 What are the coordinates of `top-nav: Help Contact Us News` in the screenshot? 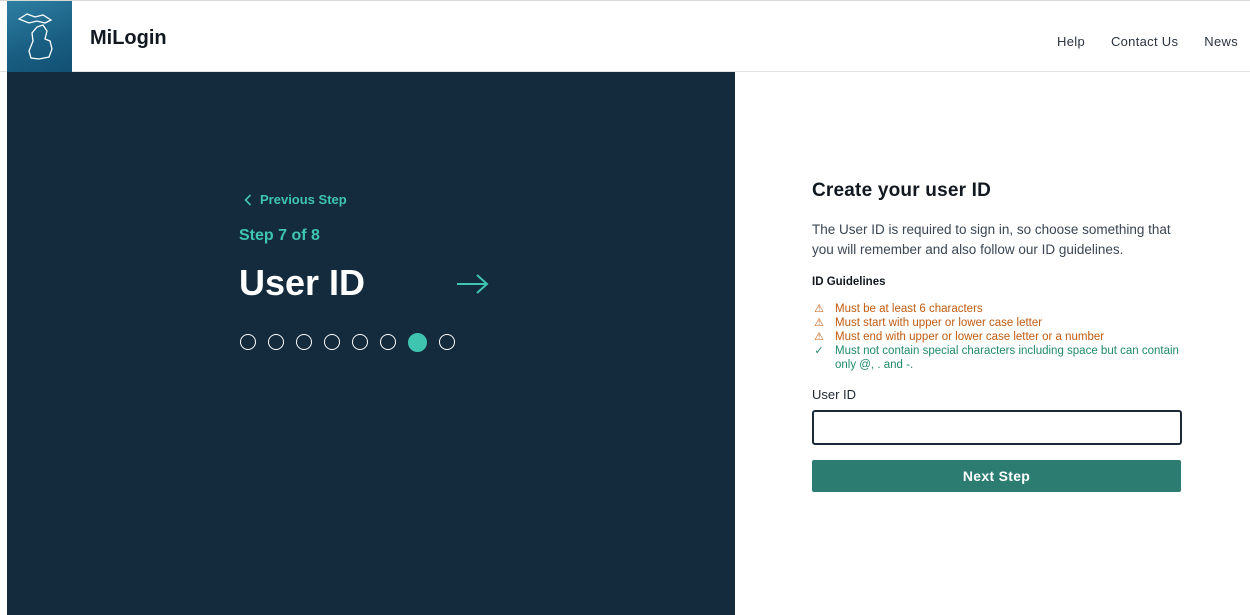 It's located at (1147, 41).